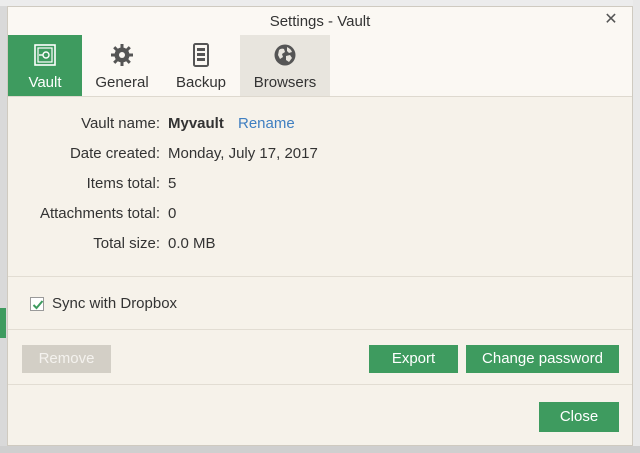 The width and height of the screenshot is (640, 453). Describe the element at coordinates (172, 183) in the screenshot. I see `items-total-value: 5` at that location.